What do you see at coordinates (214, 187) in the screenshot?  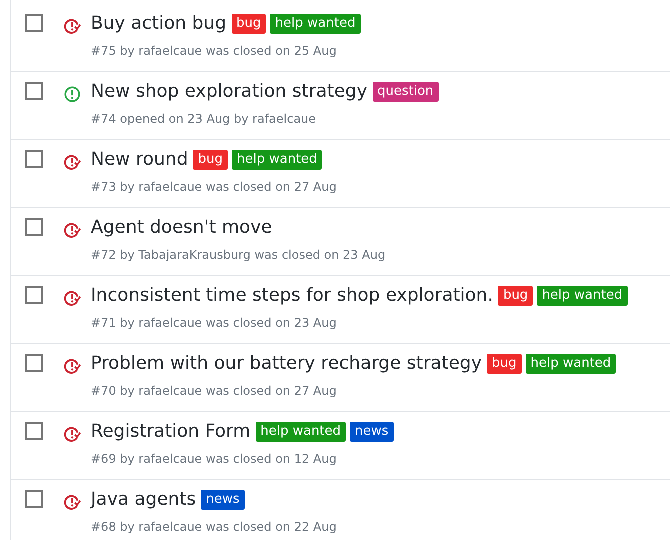 I see `issue-meta: #73 by rafaelcaue was closed on 27 Aug` at bounding box center [214, 187].